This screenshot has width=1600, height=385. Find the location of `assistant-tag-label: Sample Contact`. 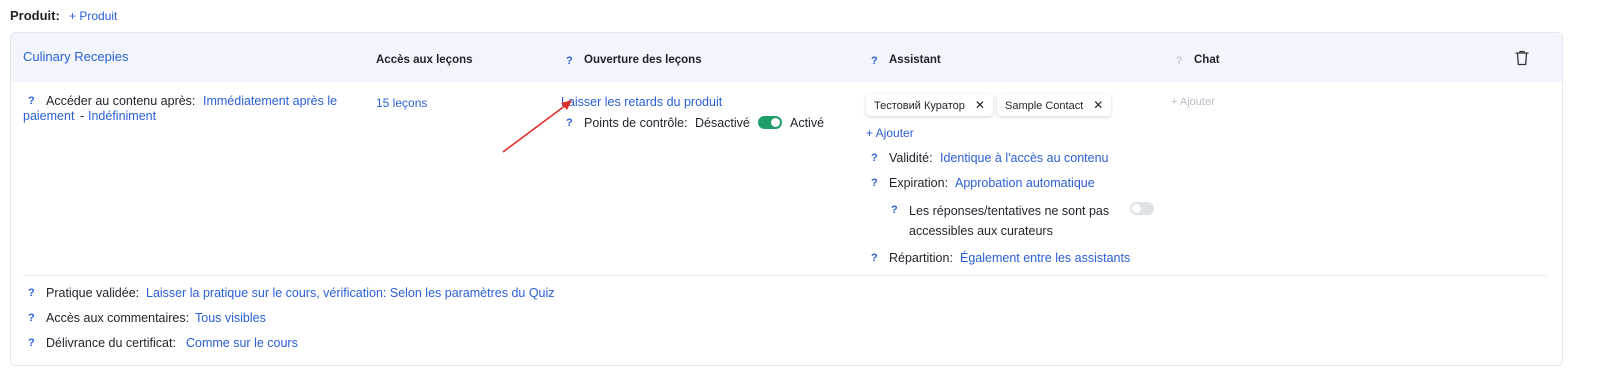

assistant-tag-label: Sample Contact is located at coordinates (1044, 106).